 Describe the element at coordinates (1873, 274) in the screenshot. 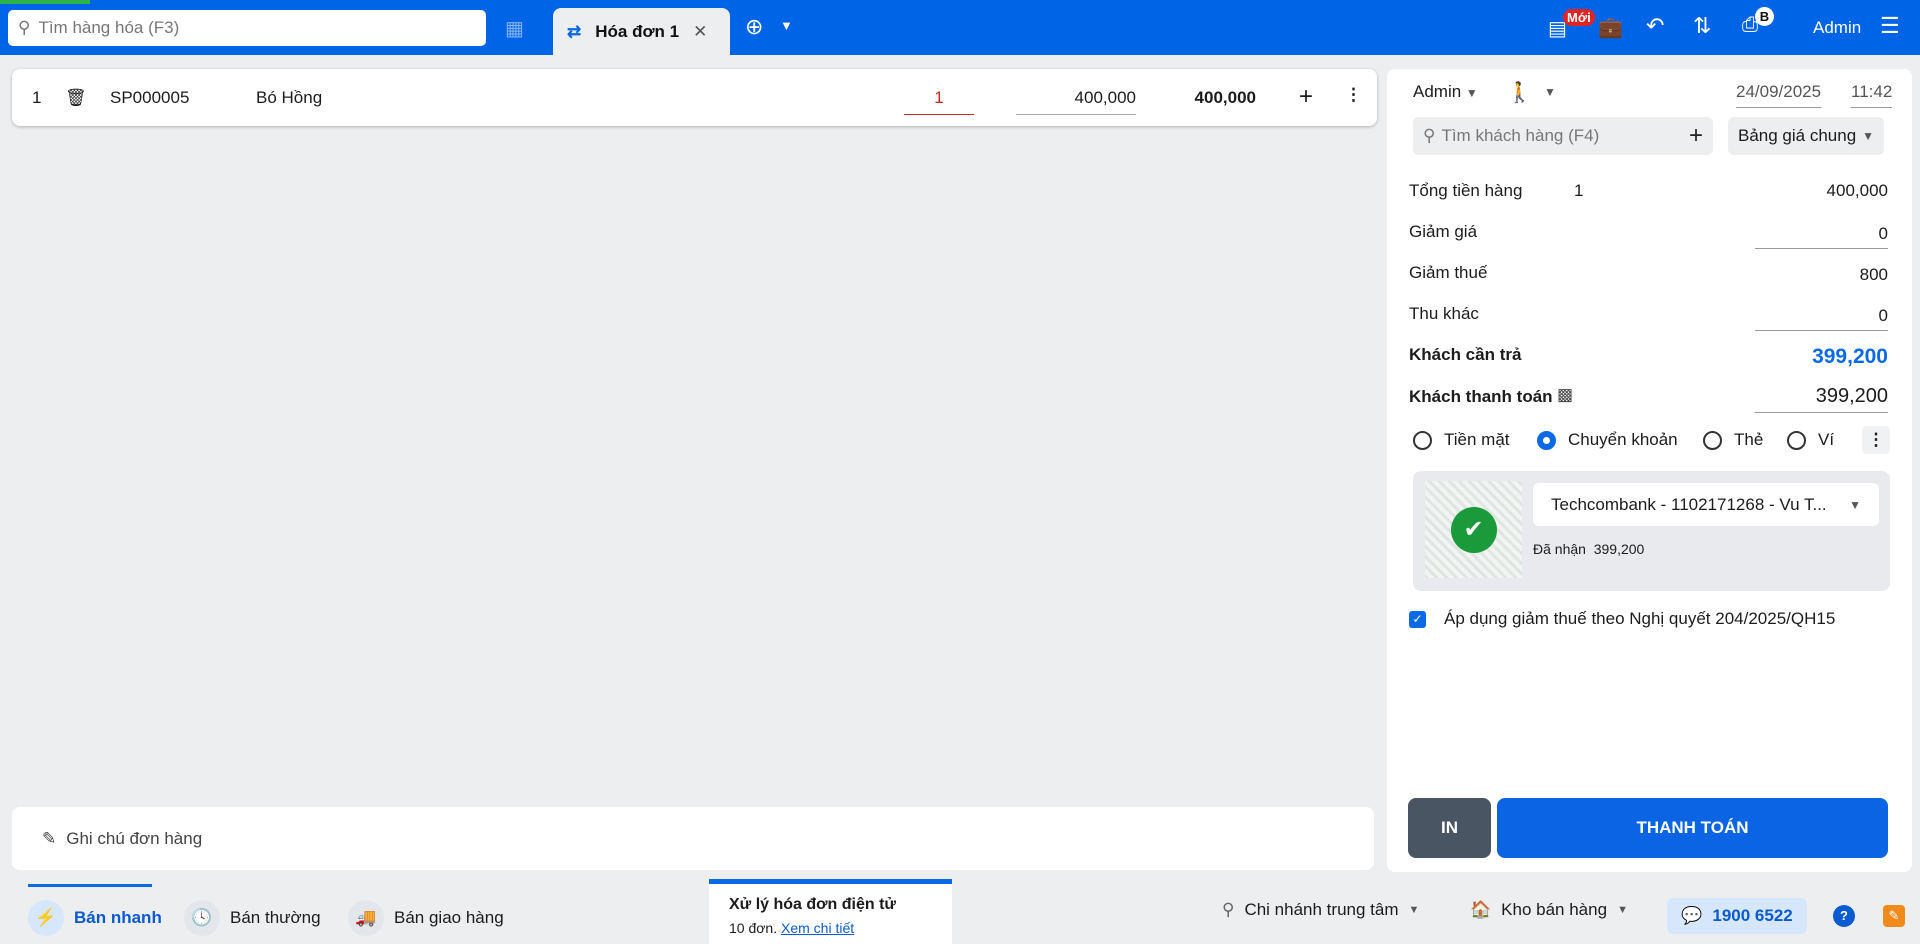

I see `tax-reduction-value: 800` at that location.